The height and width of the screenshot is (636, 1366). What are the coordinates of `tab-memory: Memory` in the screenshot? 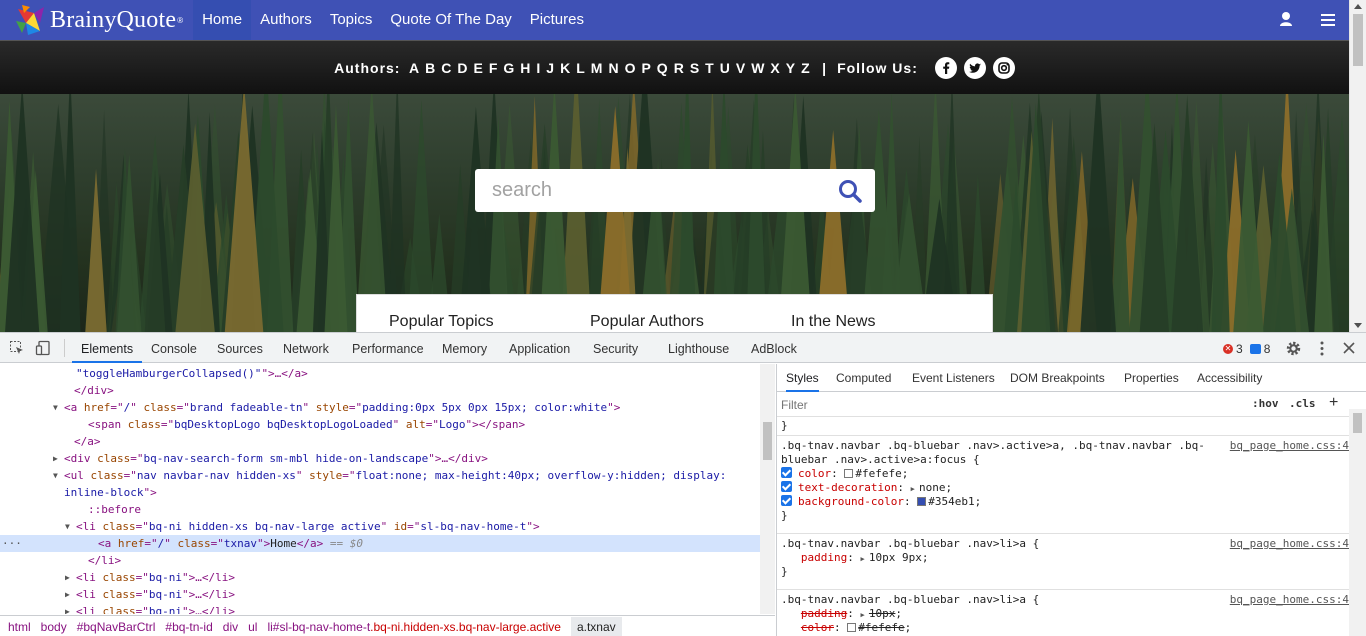 It's located at (464, 348).